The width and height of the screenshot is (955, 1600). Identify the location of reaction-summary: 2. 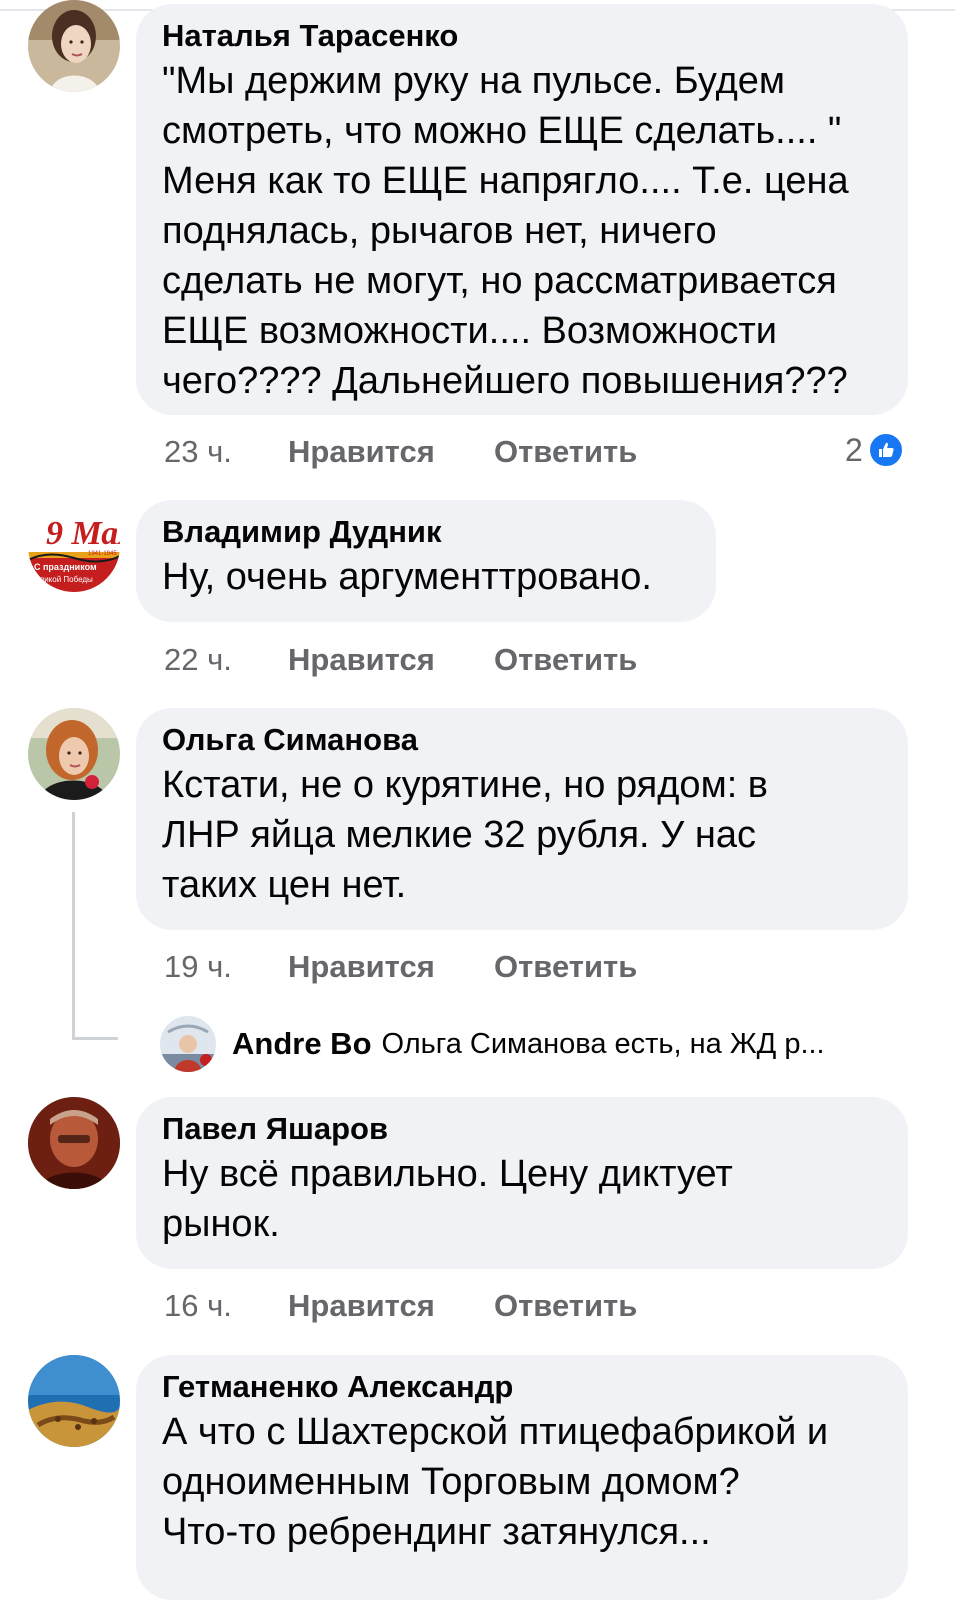
(875, 450).